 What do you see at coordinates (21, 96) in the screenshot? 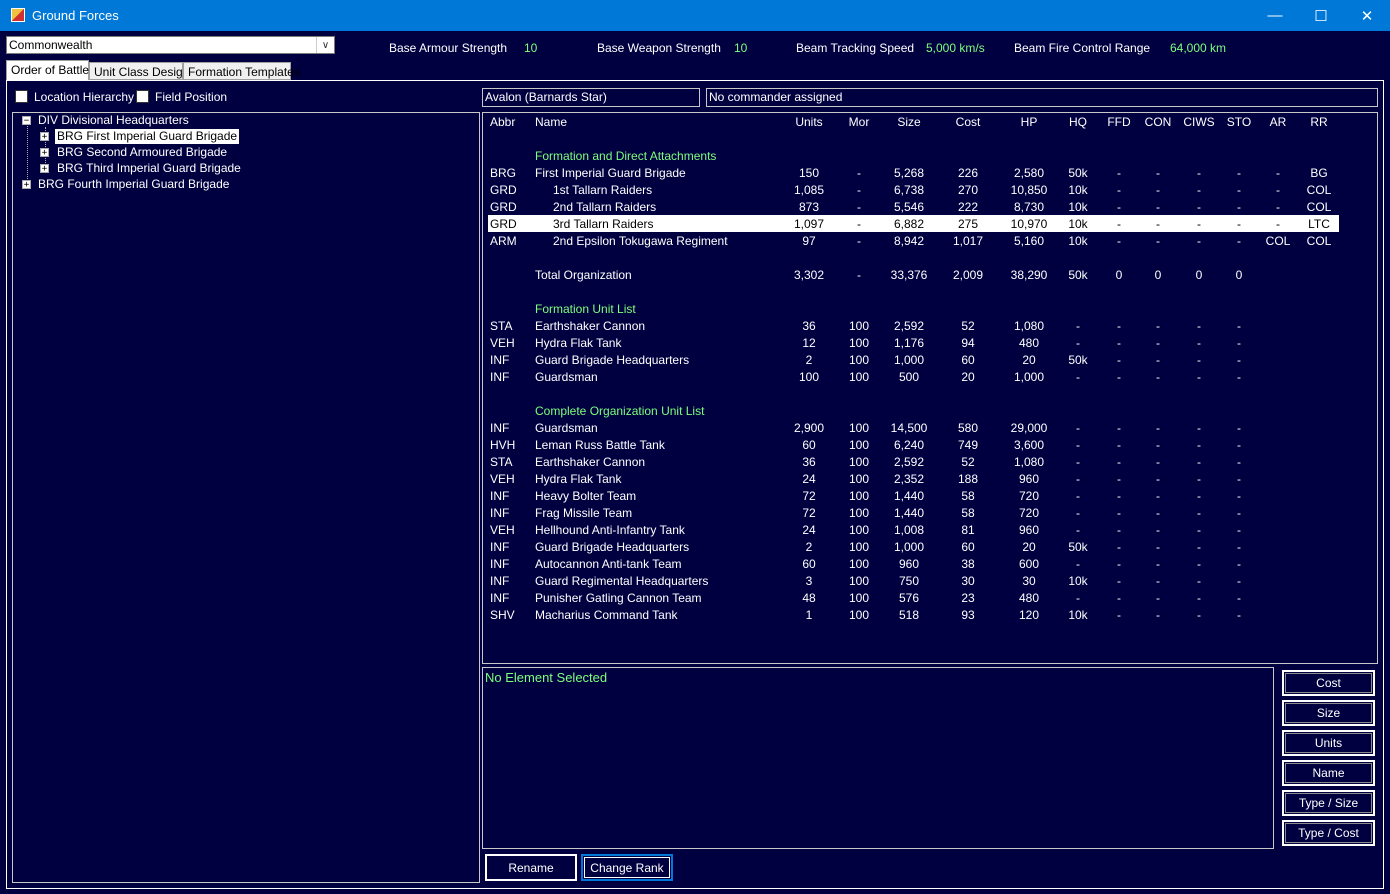
I see `location-hierarchy-checkbox` at bounding box center [21, 96].